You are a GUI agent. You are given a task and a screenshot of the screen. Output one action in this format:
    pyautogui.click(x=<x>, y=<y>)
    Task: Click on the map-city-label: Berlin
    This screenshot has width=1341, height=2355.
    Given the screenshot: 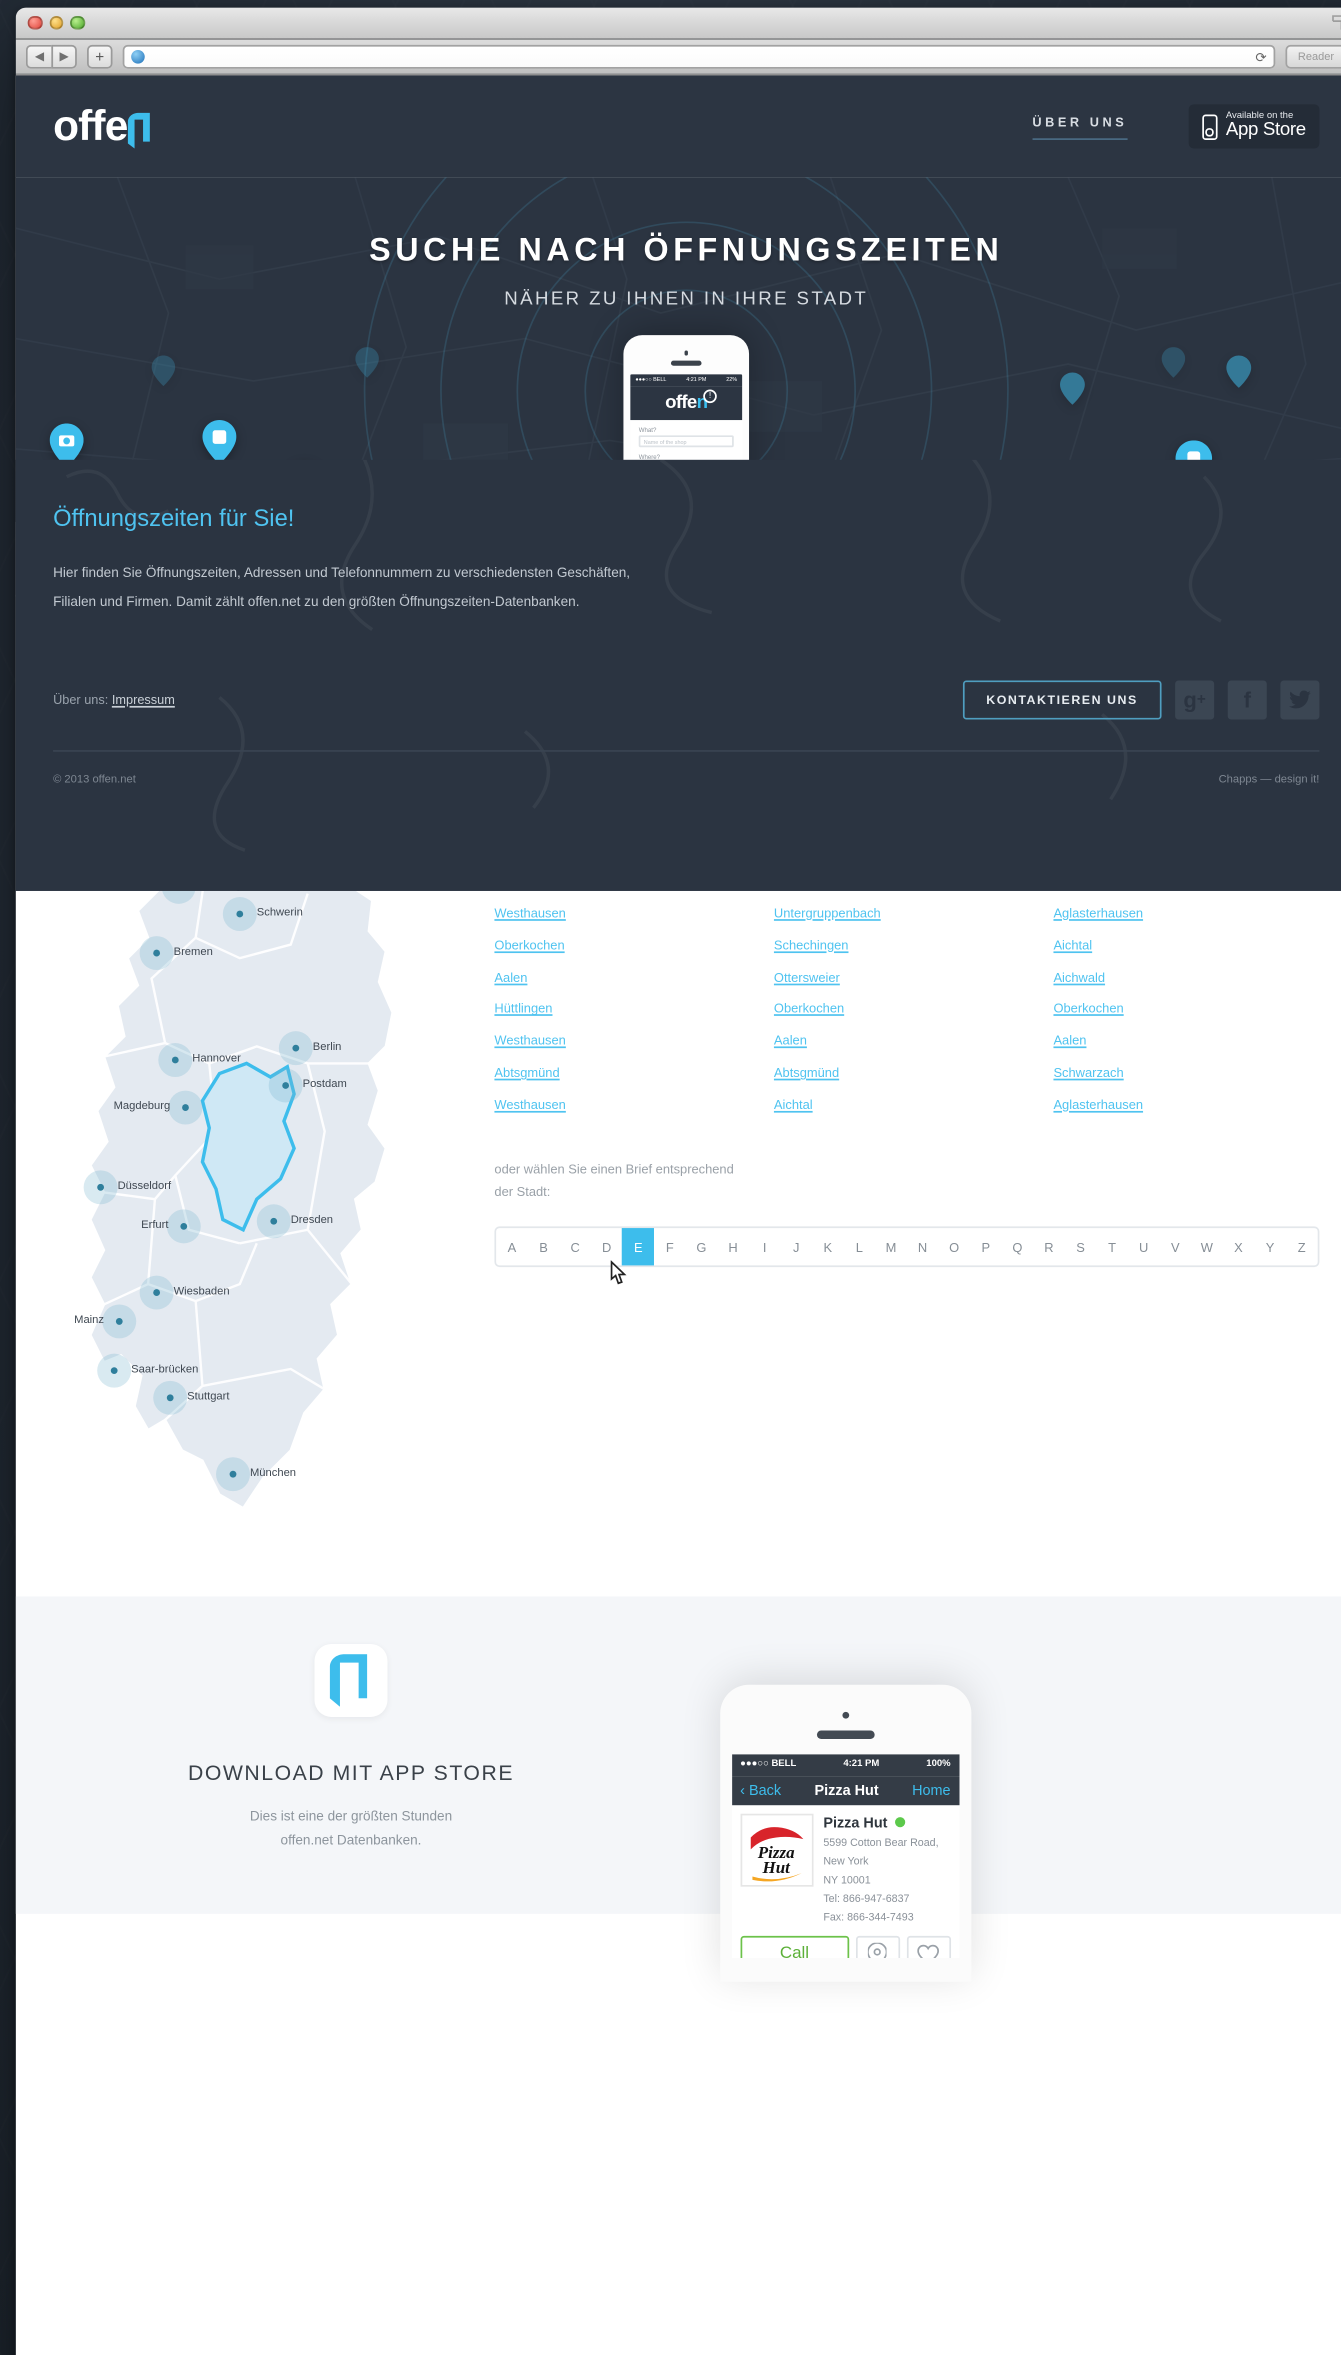 What is the action you would take?
    pyautogui.click(x=327, y=1047)
    